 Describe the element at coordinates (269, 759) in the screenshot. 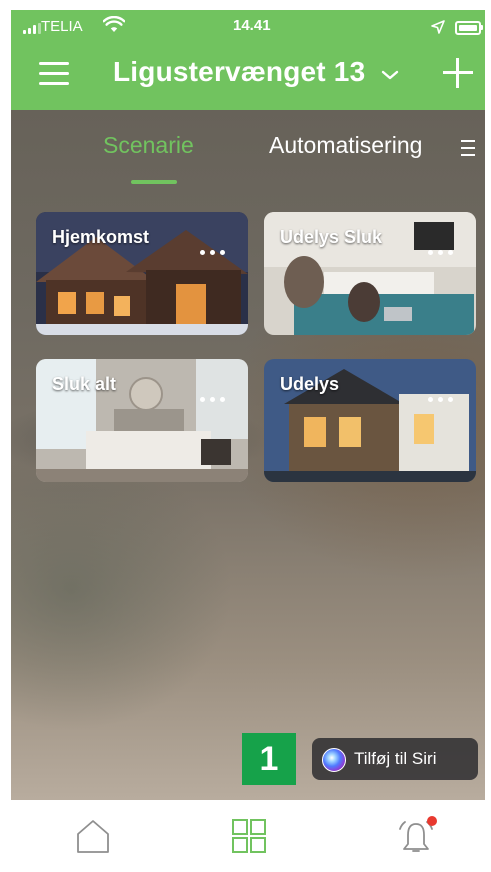

I see `annotation-number-badge: 1` at that location.